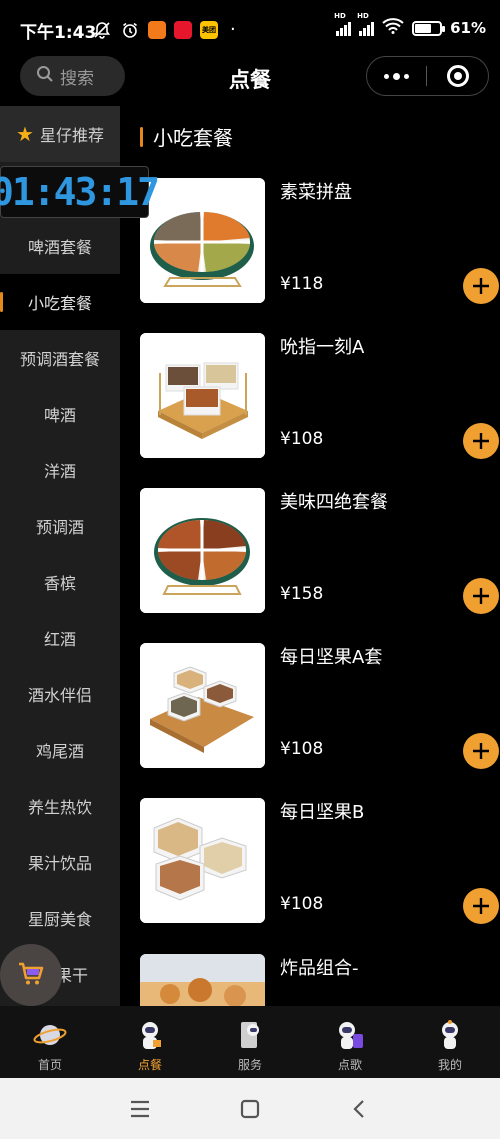 The width and height of the screenshot is (500, 1139). I want to click on sidebar-item-label: 啤酒套餐, so click(59, 247).